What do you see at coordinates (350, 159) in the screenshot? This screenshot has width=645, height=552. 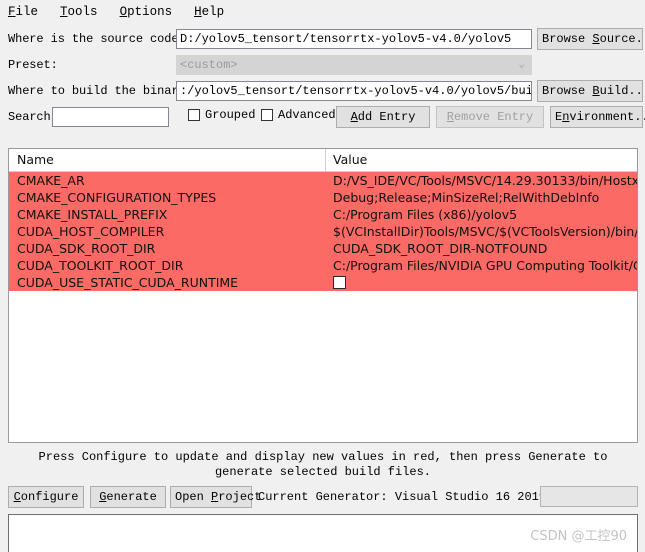 I see `column-header-value: Value` at bounding box center [350, 159].